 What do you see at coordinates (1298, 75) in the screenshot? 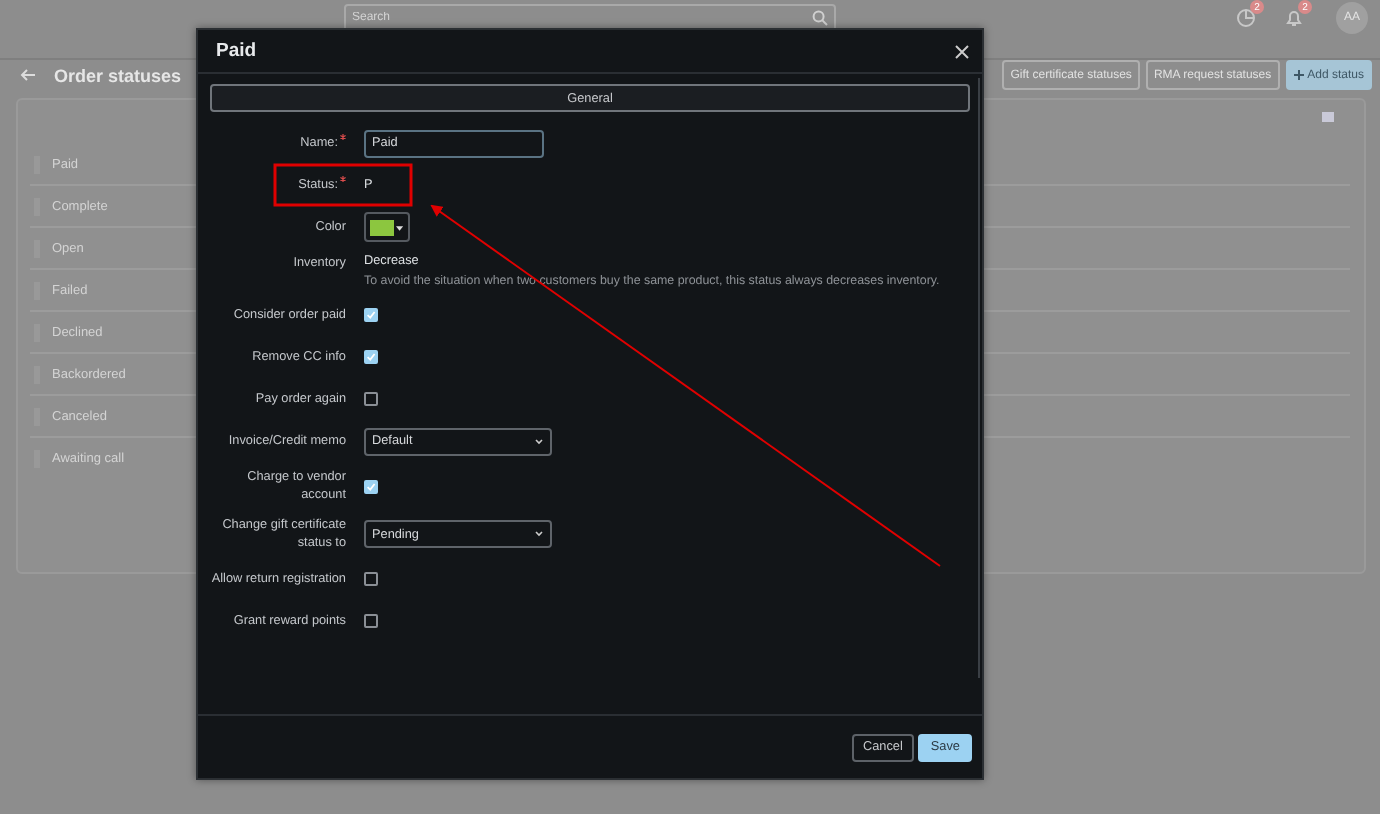
I see `plus-icon` at bounding box center [1298, 75].